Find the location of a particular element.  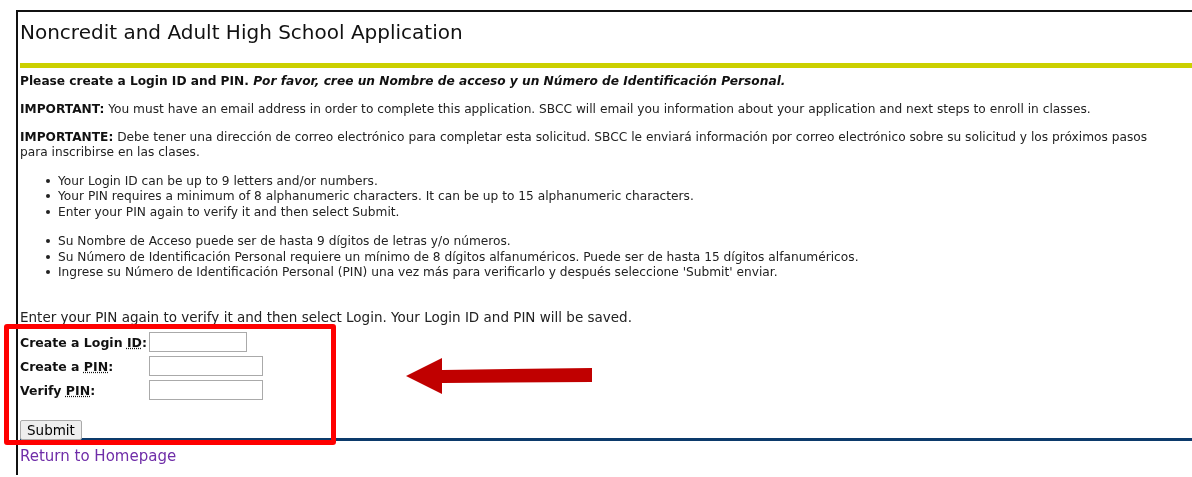

page-title: Noncredit and Adult High School Application is located at coordinates (242, 32).